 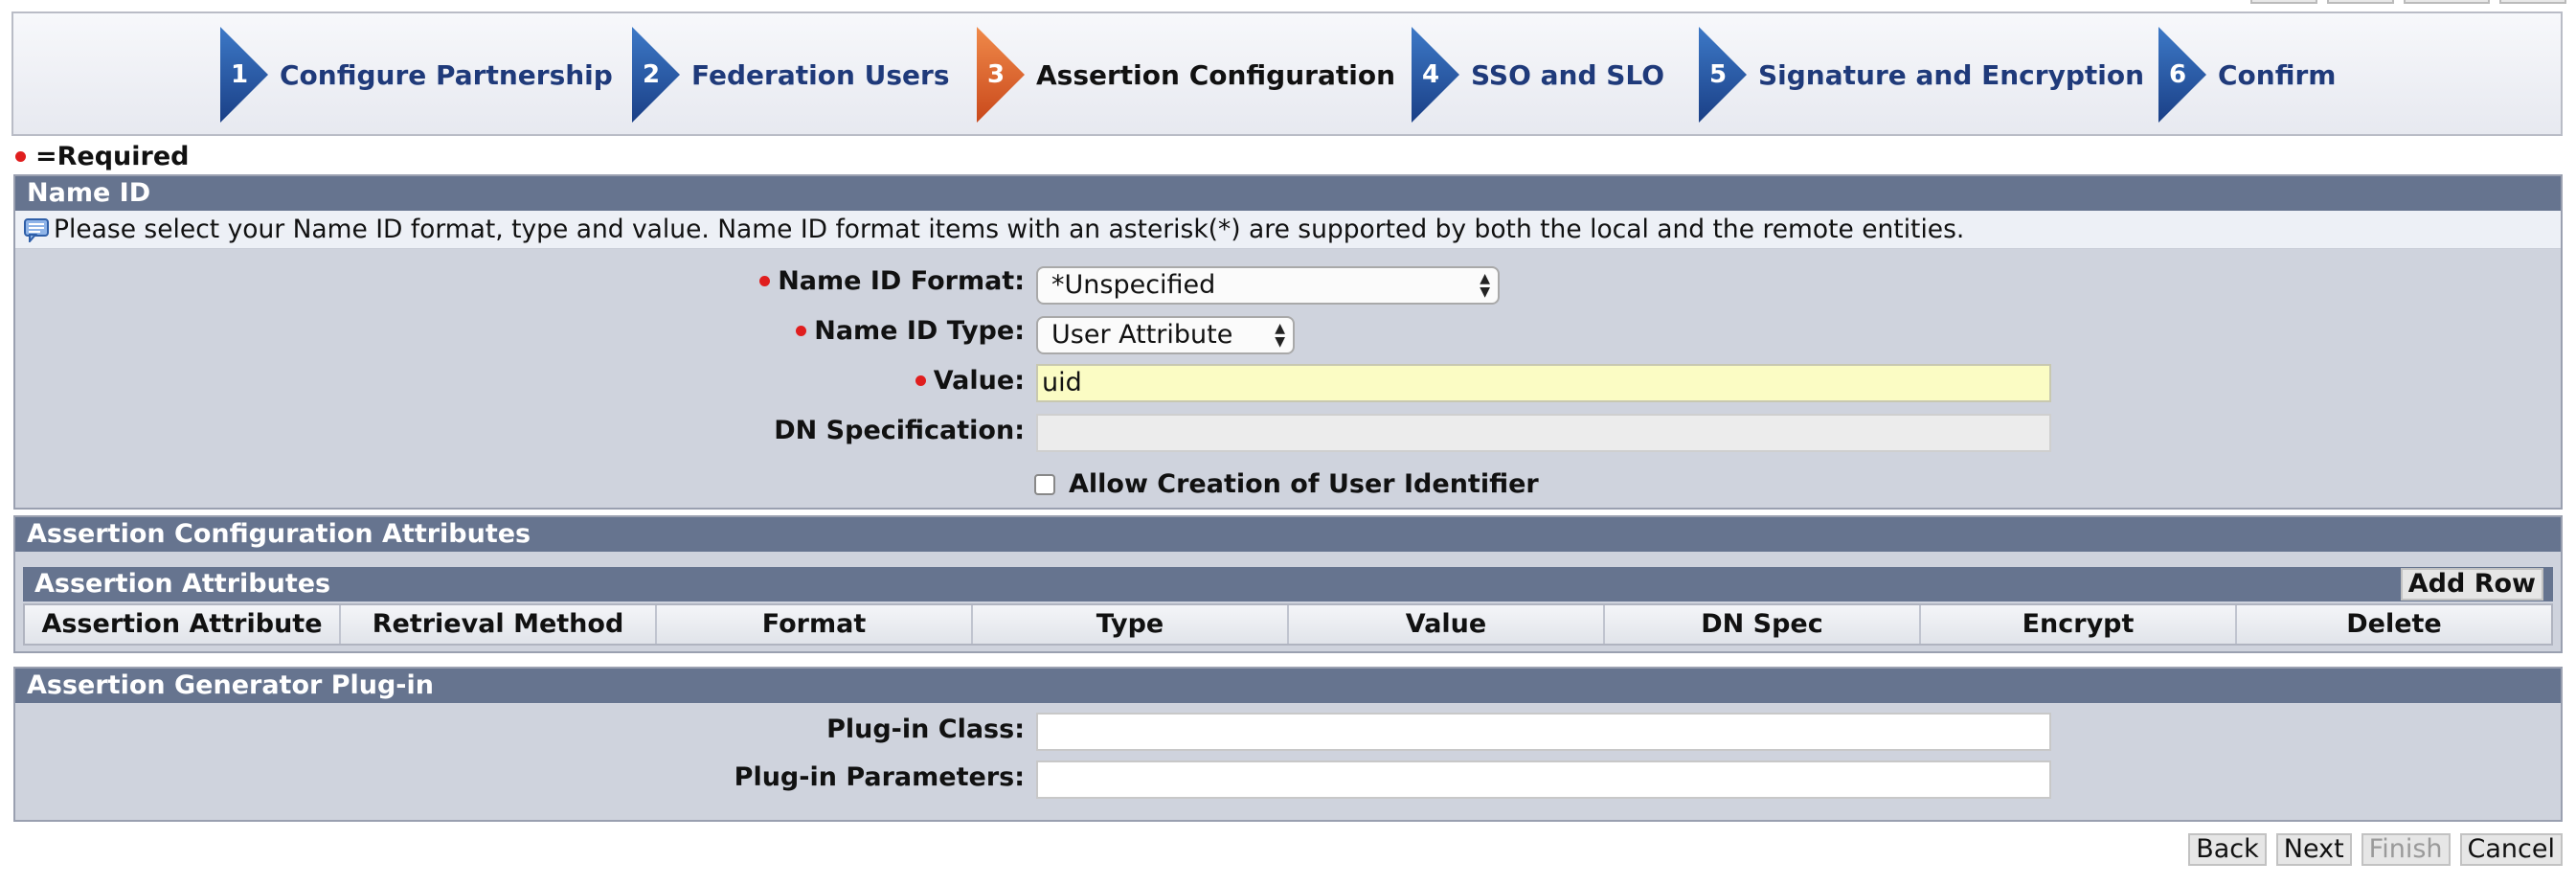 What do you see at coordinates (1131, 624) in the screenshot?
I see `column-header: Type` at bounding box center [1131, 624].